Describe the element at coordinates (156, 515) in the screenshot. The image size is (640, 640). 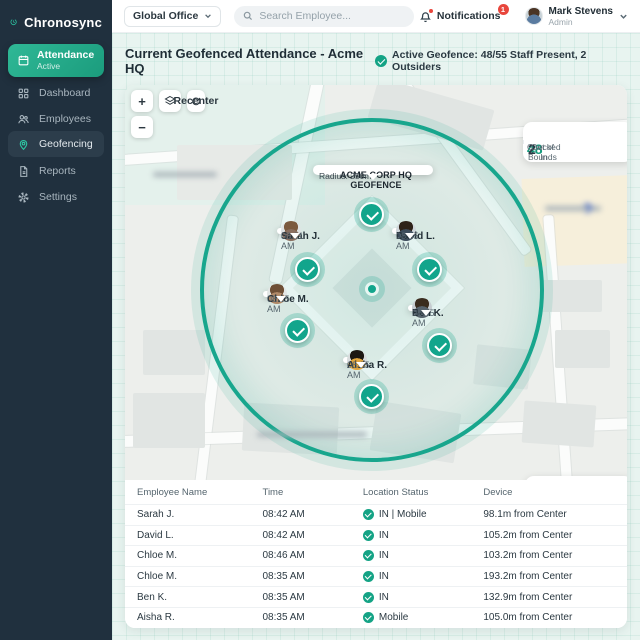
I see `cell-employee-name: Sarah J.` at that location.